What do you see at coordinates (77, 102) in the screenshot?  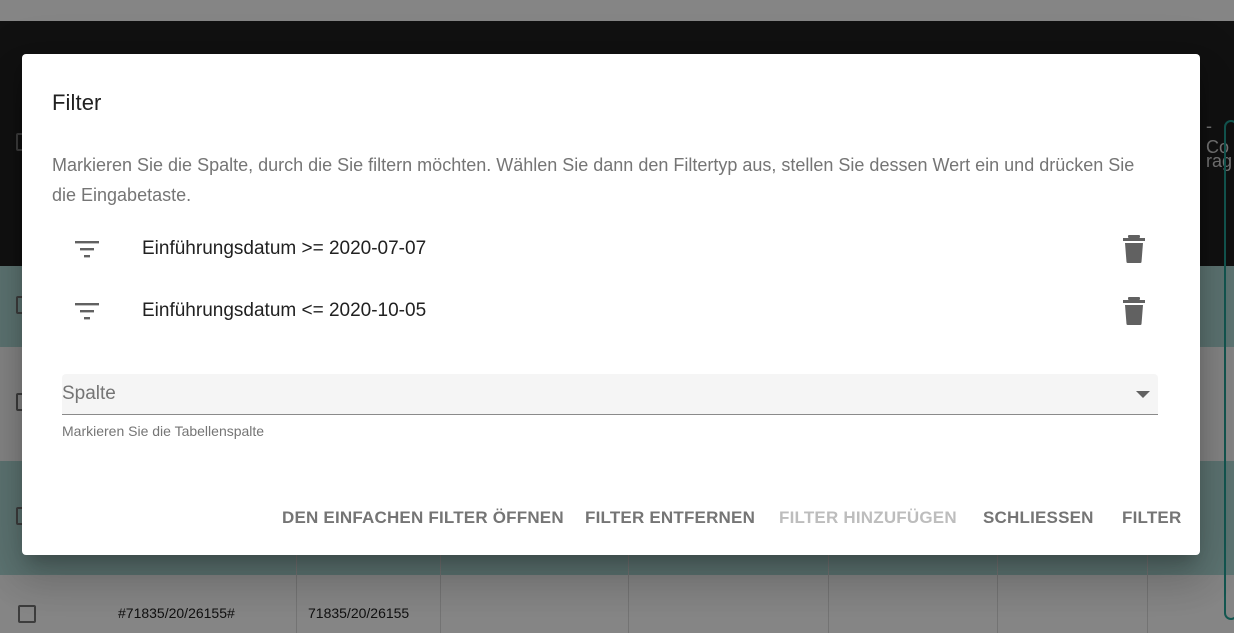 I see `dialog-title: Filter` at bounding box center [77, 102].